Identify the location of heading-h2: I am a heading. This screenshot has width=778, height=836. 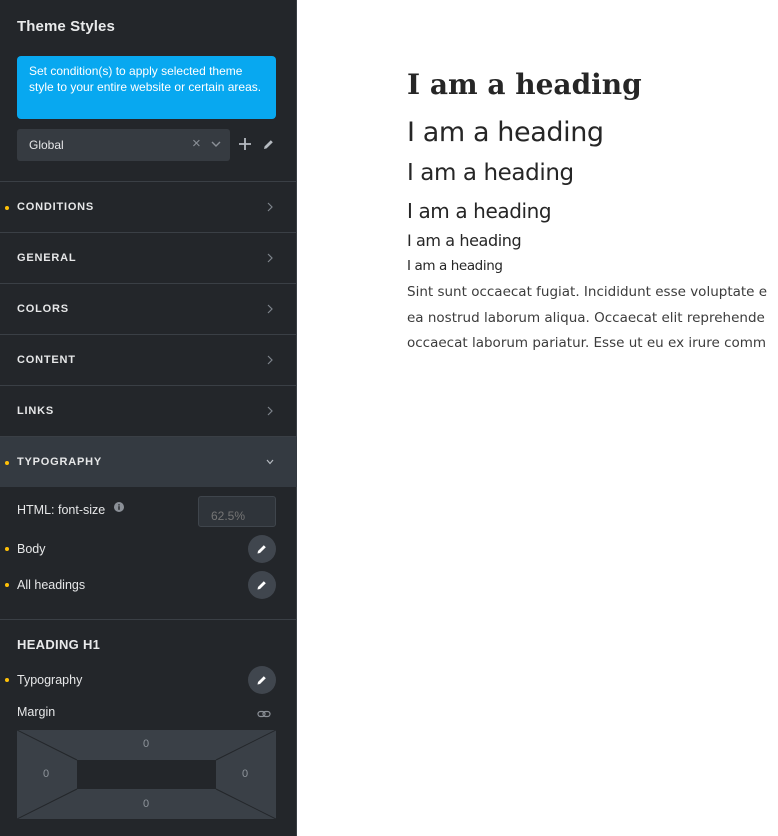
(505, 132).